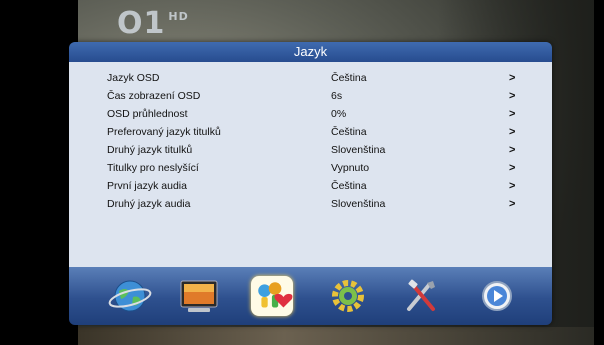 The width and height of the screenshot is (604, 345). I want to click on setting-label: Čas zobrazení OSD, so click(154, 96).